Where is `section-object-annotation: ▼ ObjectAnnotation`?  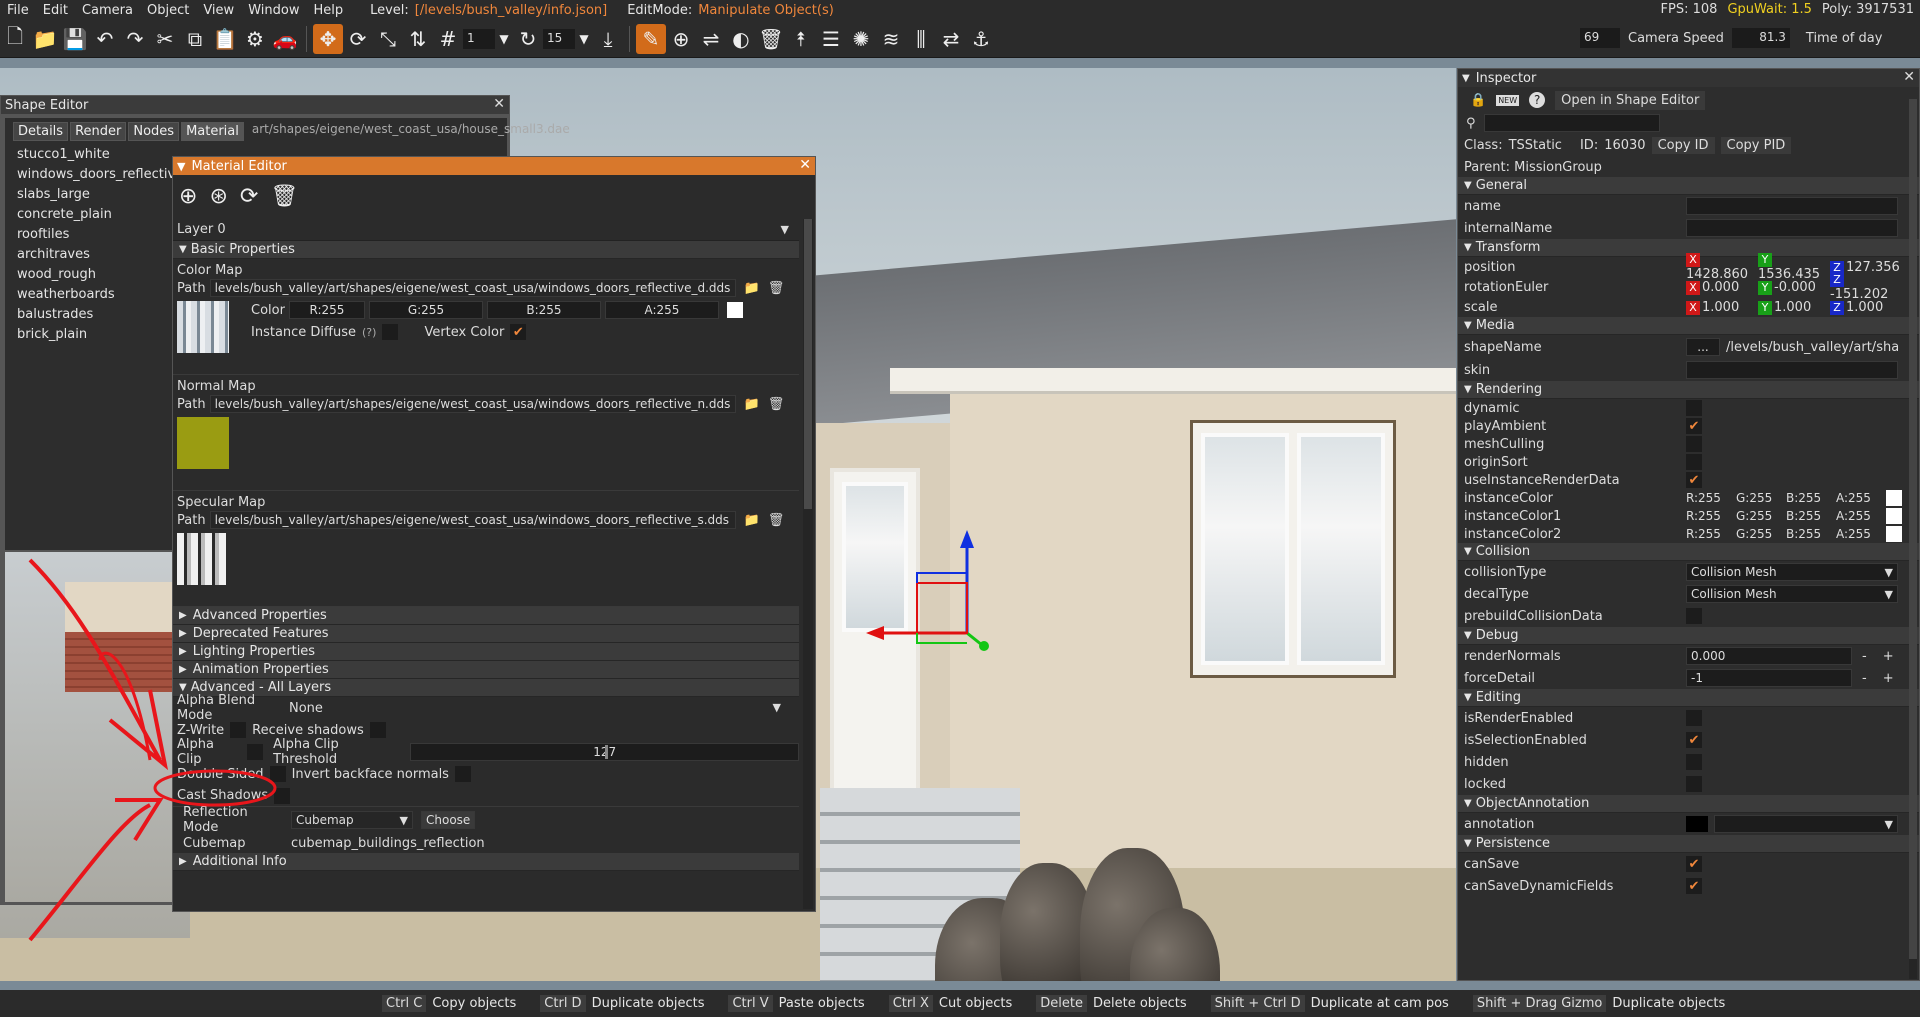
section-object-annotation: ▼ ObjectAnnotation is located at coordinates (1688, 804).